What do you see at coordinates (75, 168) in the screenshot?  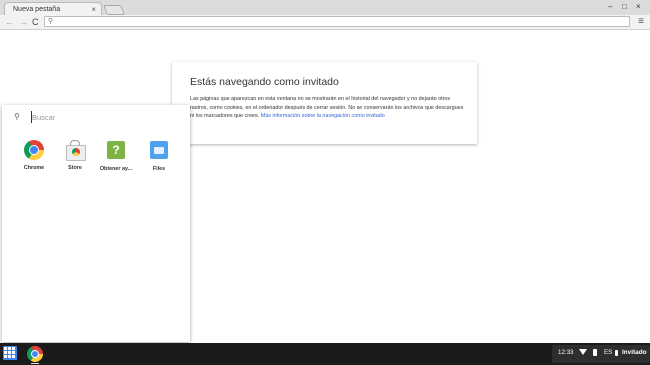 I see `app-label: Store` at bounding box center [75, 168].